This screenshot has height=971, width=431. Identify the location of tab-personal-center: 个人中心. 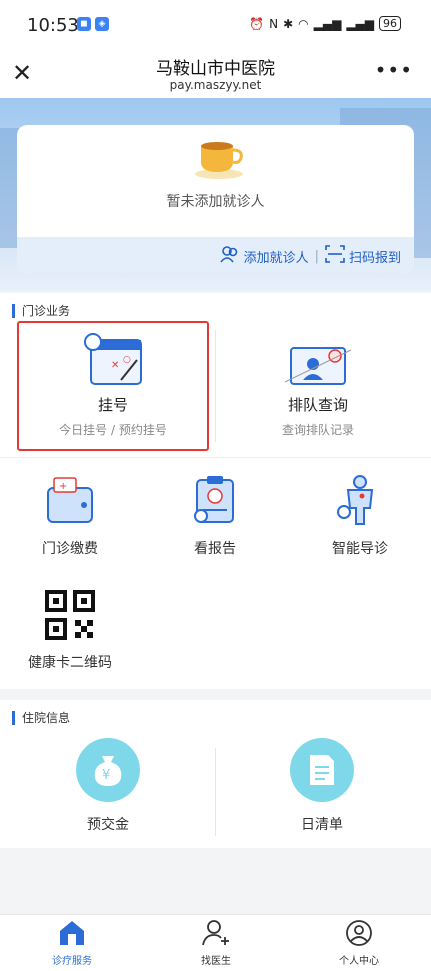
(359, 943).